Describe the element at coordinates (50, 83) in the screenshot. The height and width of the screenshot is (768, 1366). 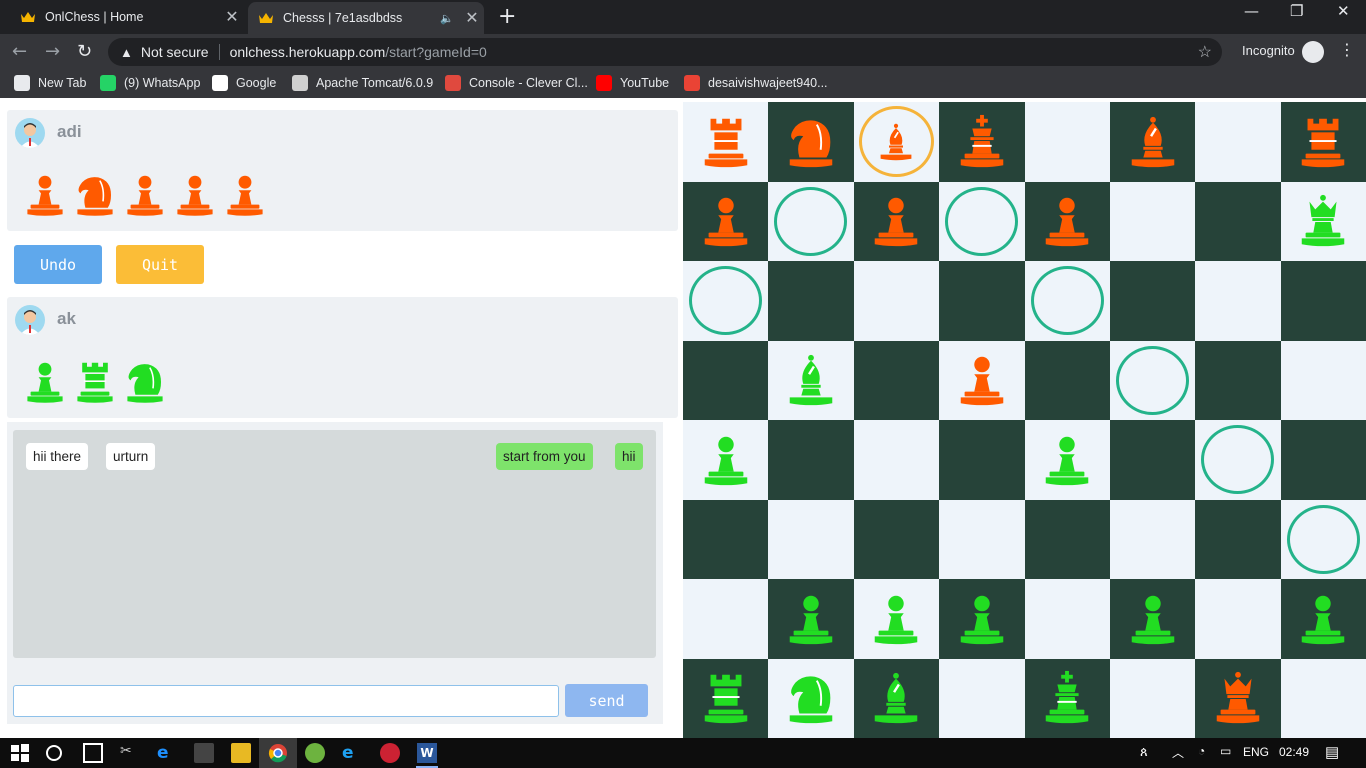
I see `bookmark-newtab: New Tab` at that location.